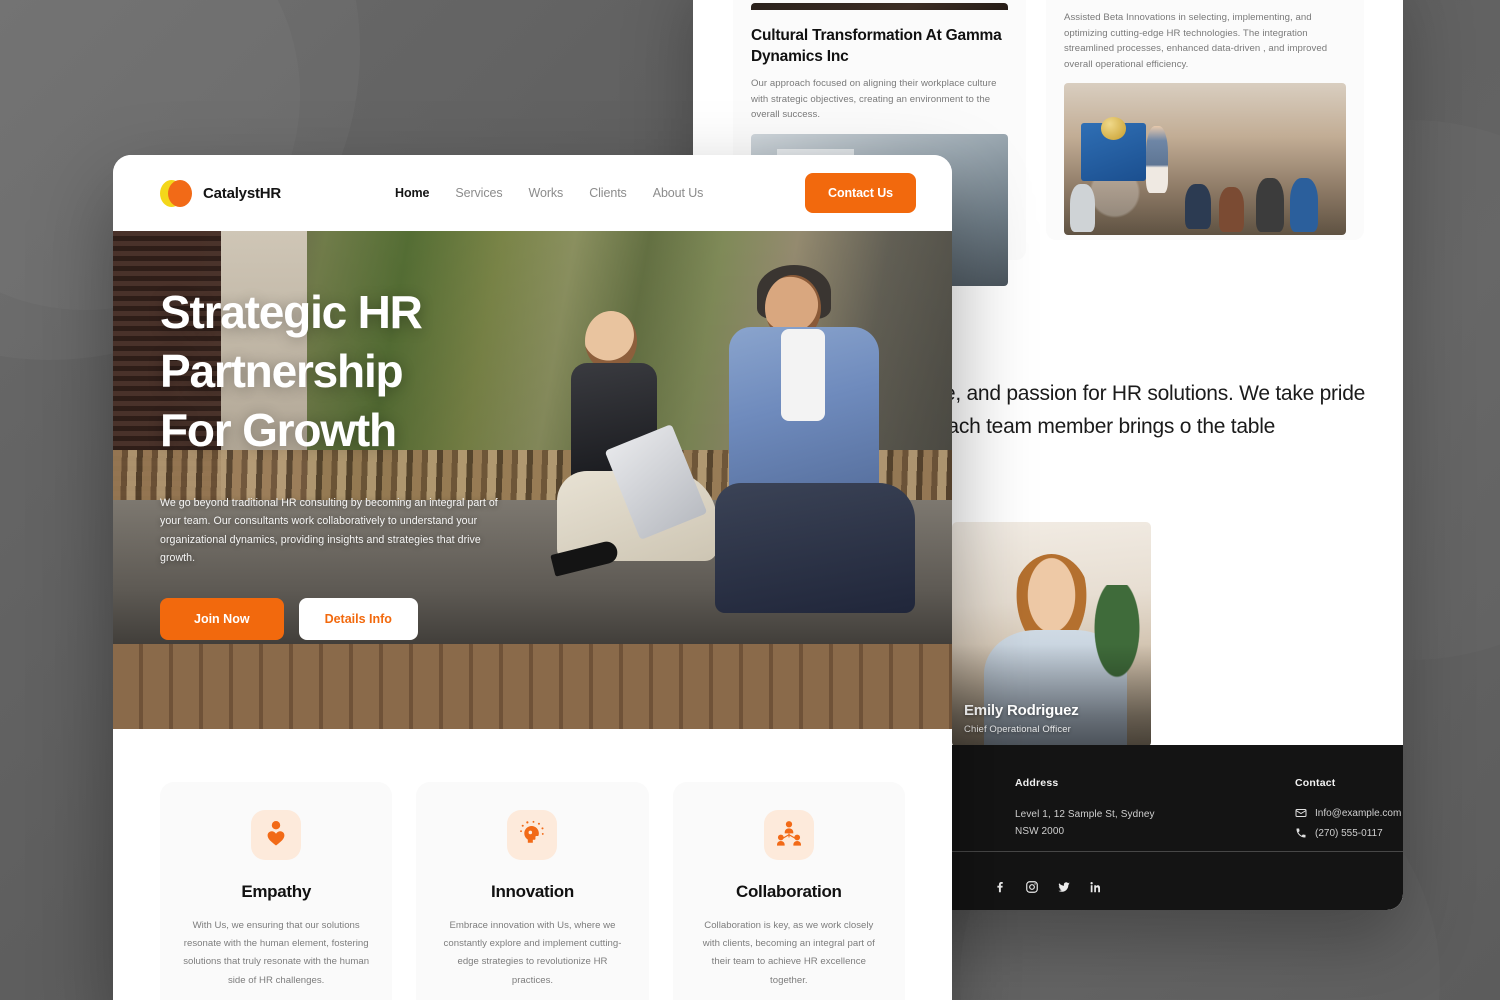 This screenshot has width=1500, height=1000. I want to click on team-member-name: Emily Rodriguez, so click(1021, 710).